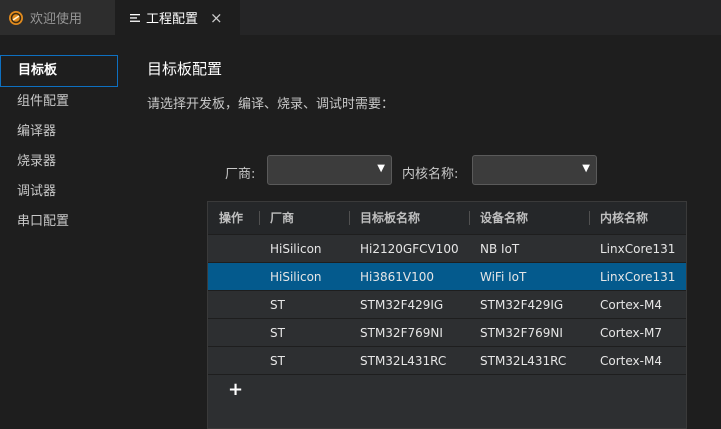 The width and height of the screenshot is (721, 429). What do you see at coordinates (430, 174) in the screenshot?
I see `core-label: 内核名称:` at bounding box center [430, 174].